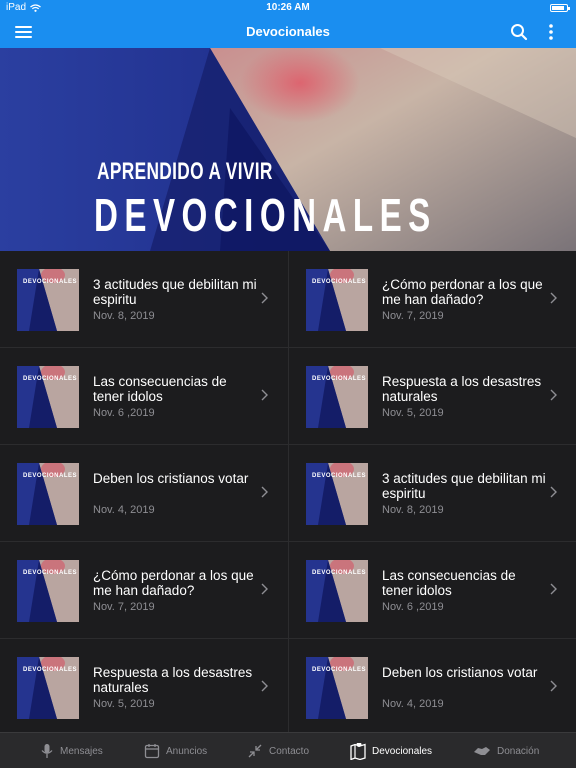 This screenshot has width=576, height=768. I want to click on tab-label: Anuncios, so click(187, 751).